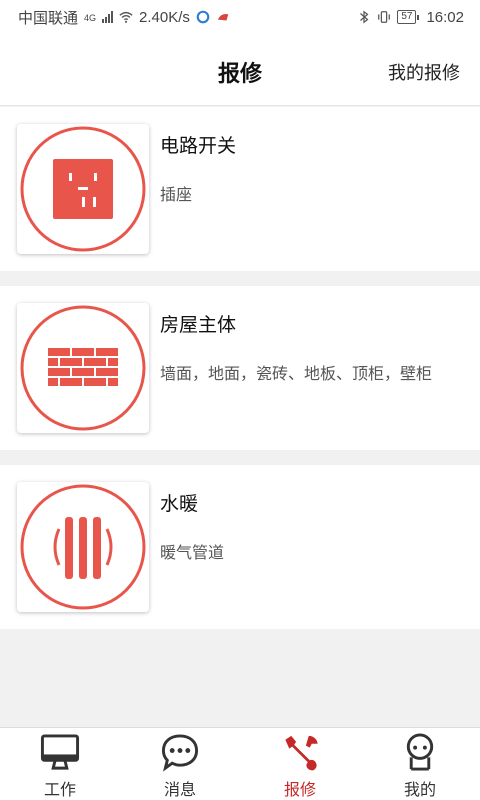  I want to click on clock: 16:02, so click(445, 17).